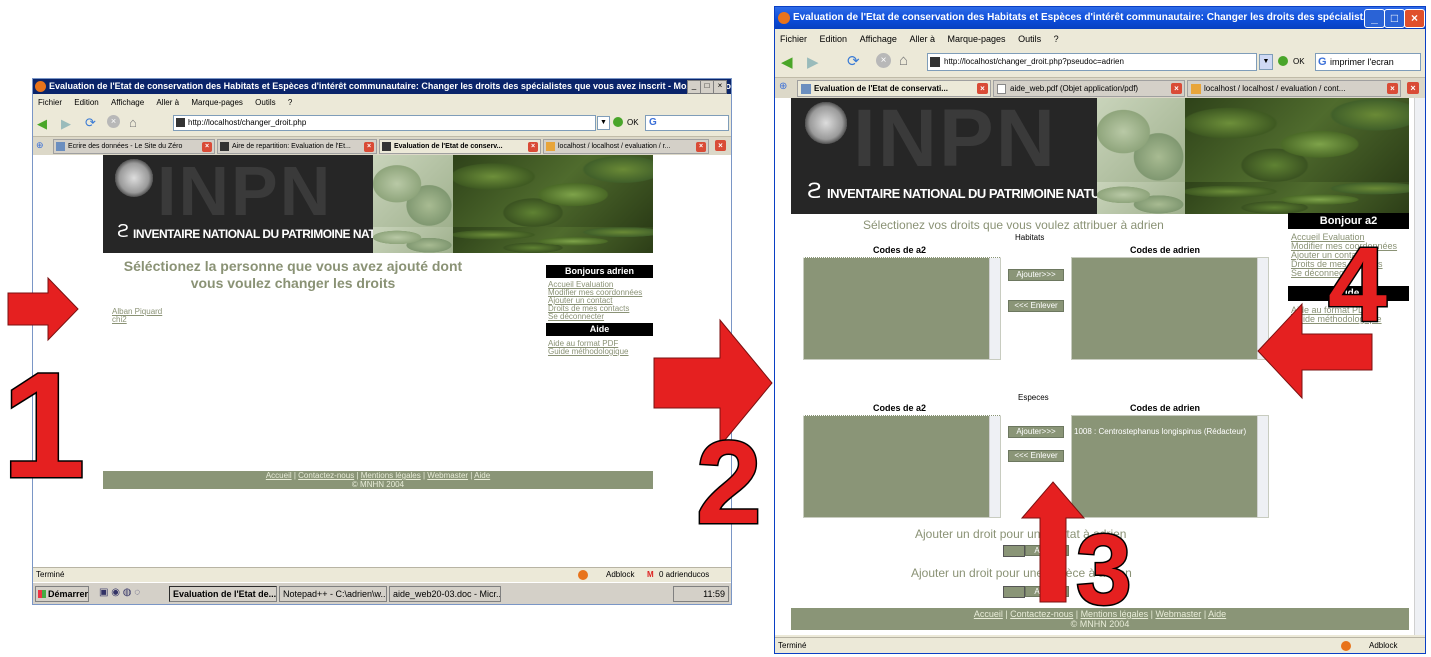 The width and height of the screenshot is (1431, 657). Describe the element at coordinates (224, 146) in the screenshot. I see `tab-icon` at that location.